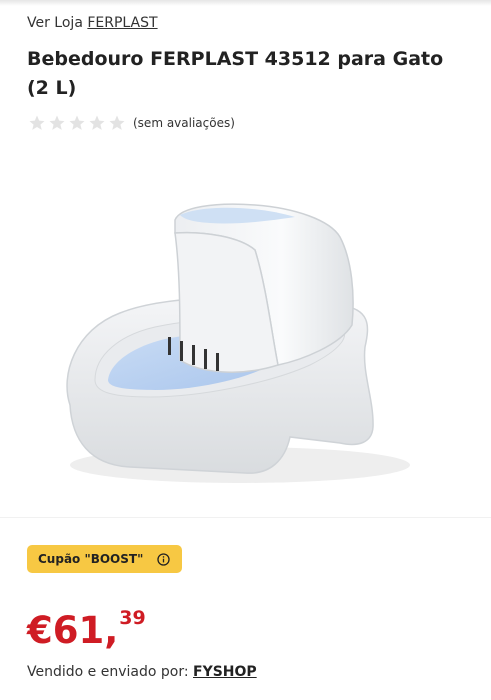 The width and height of the screenshot is (491, 700). I want to click on top-shadow, so click(245, 3).